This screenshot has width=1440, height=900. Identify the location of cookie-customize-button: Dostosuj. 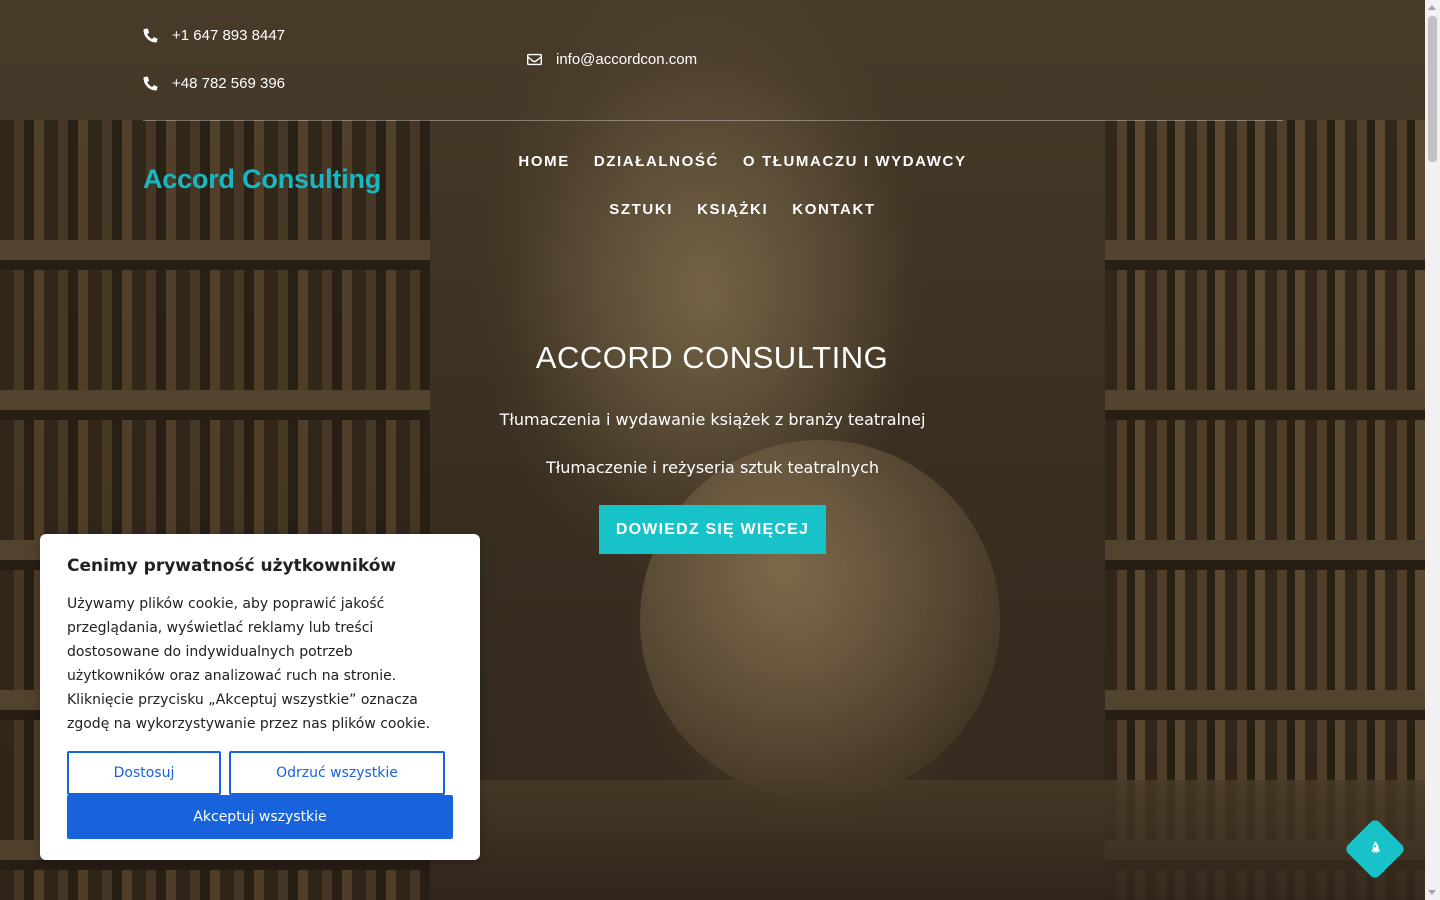
(144, 773).